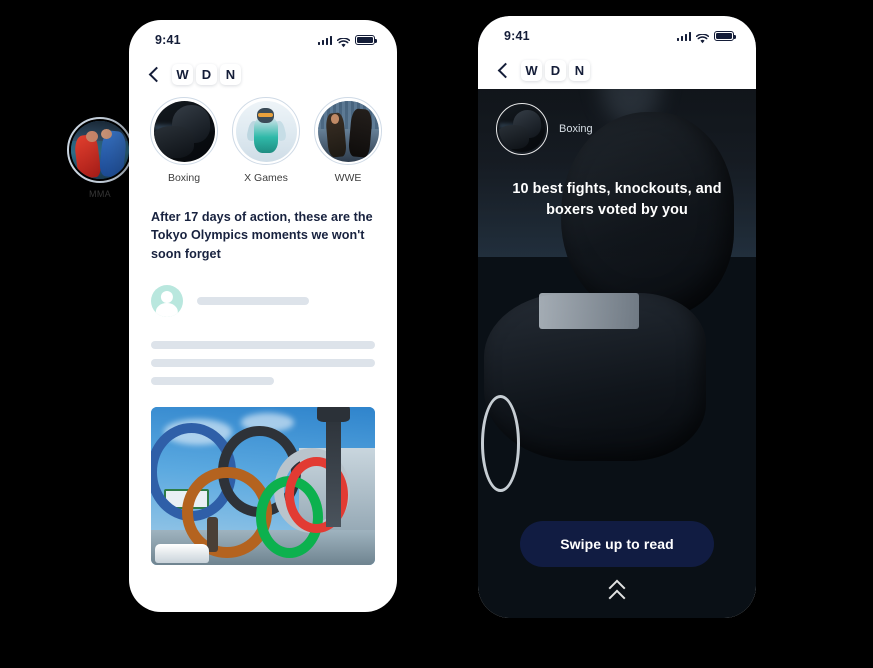 This screenshot has width=873, height=668. I want to click on story-category-header: Boxing, so click(617, 122).